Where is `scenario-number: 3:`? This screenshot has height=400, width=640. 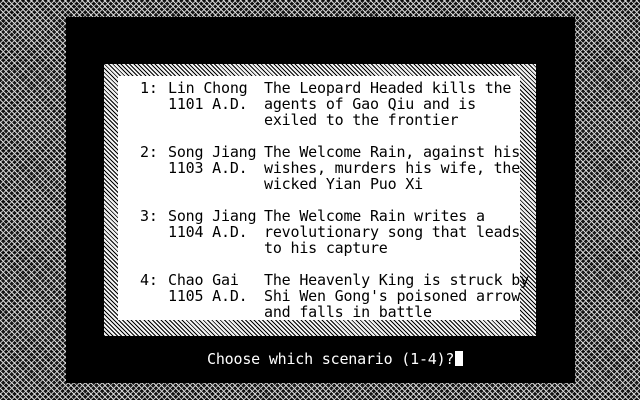 scenario-number: 3: is located at coordinates (149, 216).